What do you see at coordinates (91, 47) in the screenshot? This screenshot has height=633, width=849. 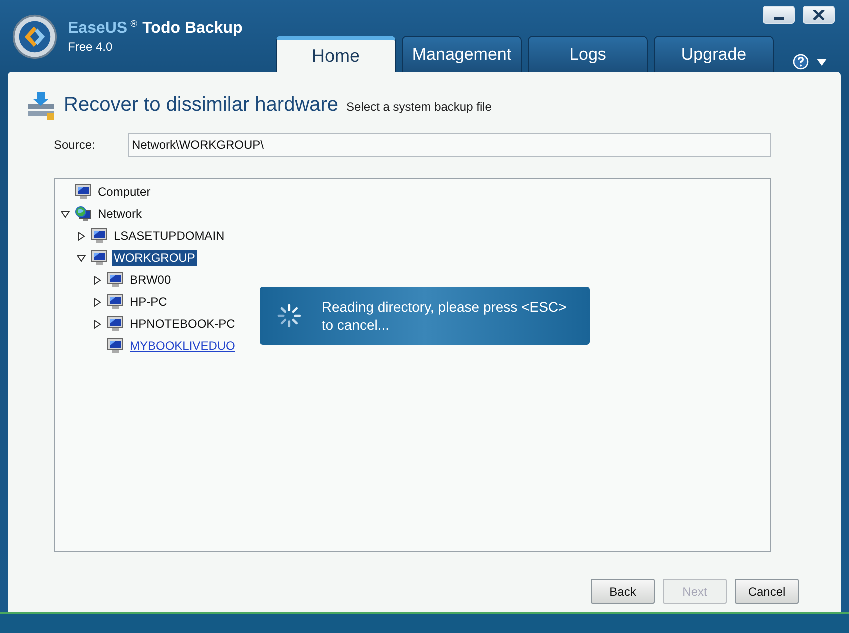 I see `edition-label: Free 4.0` at bounding box center [91, 47].